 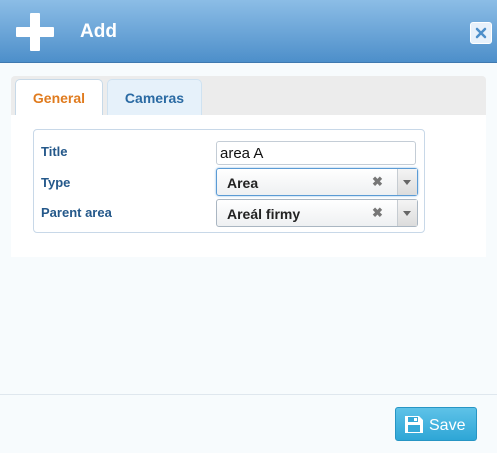 I want to click on close-icon, so click(x=481, y=33).